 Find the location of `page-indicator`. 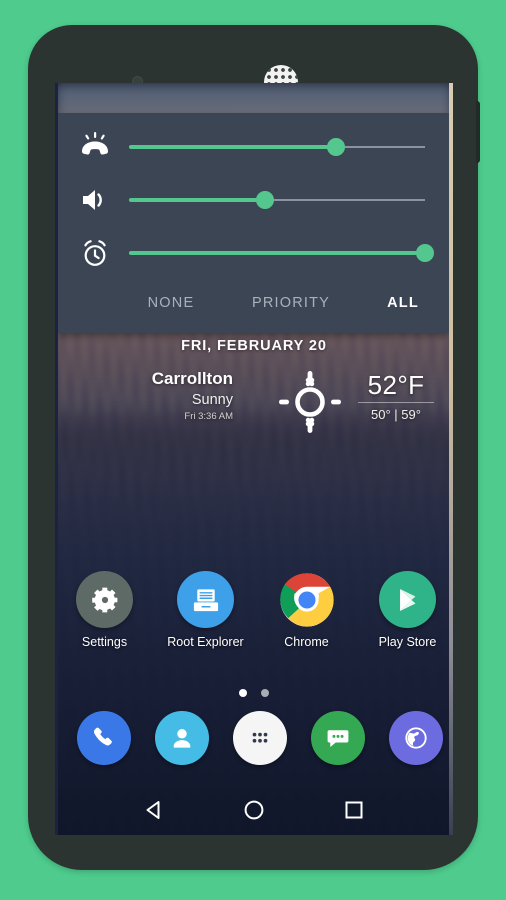

page-indicator is located at coordinates (254, 690).